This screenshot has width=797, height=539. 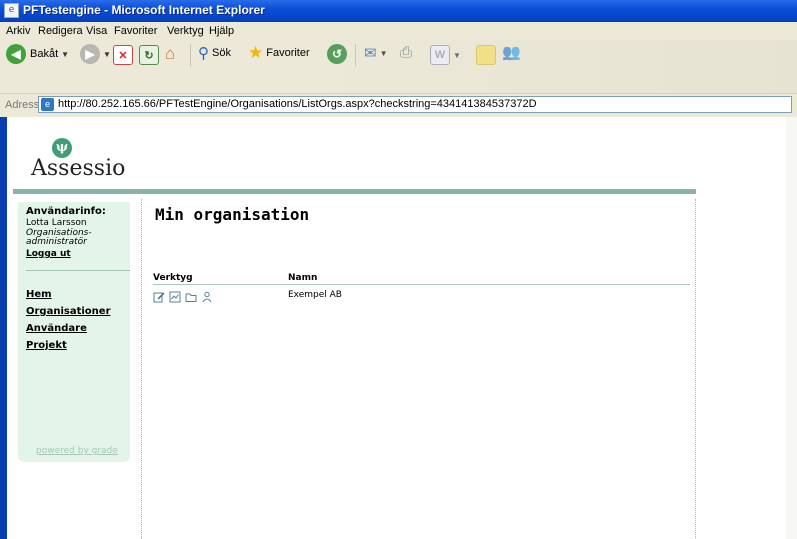 I want to click on favorites-label: Favoriter, so click(x=288, y=53).